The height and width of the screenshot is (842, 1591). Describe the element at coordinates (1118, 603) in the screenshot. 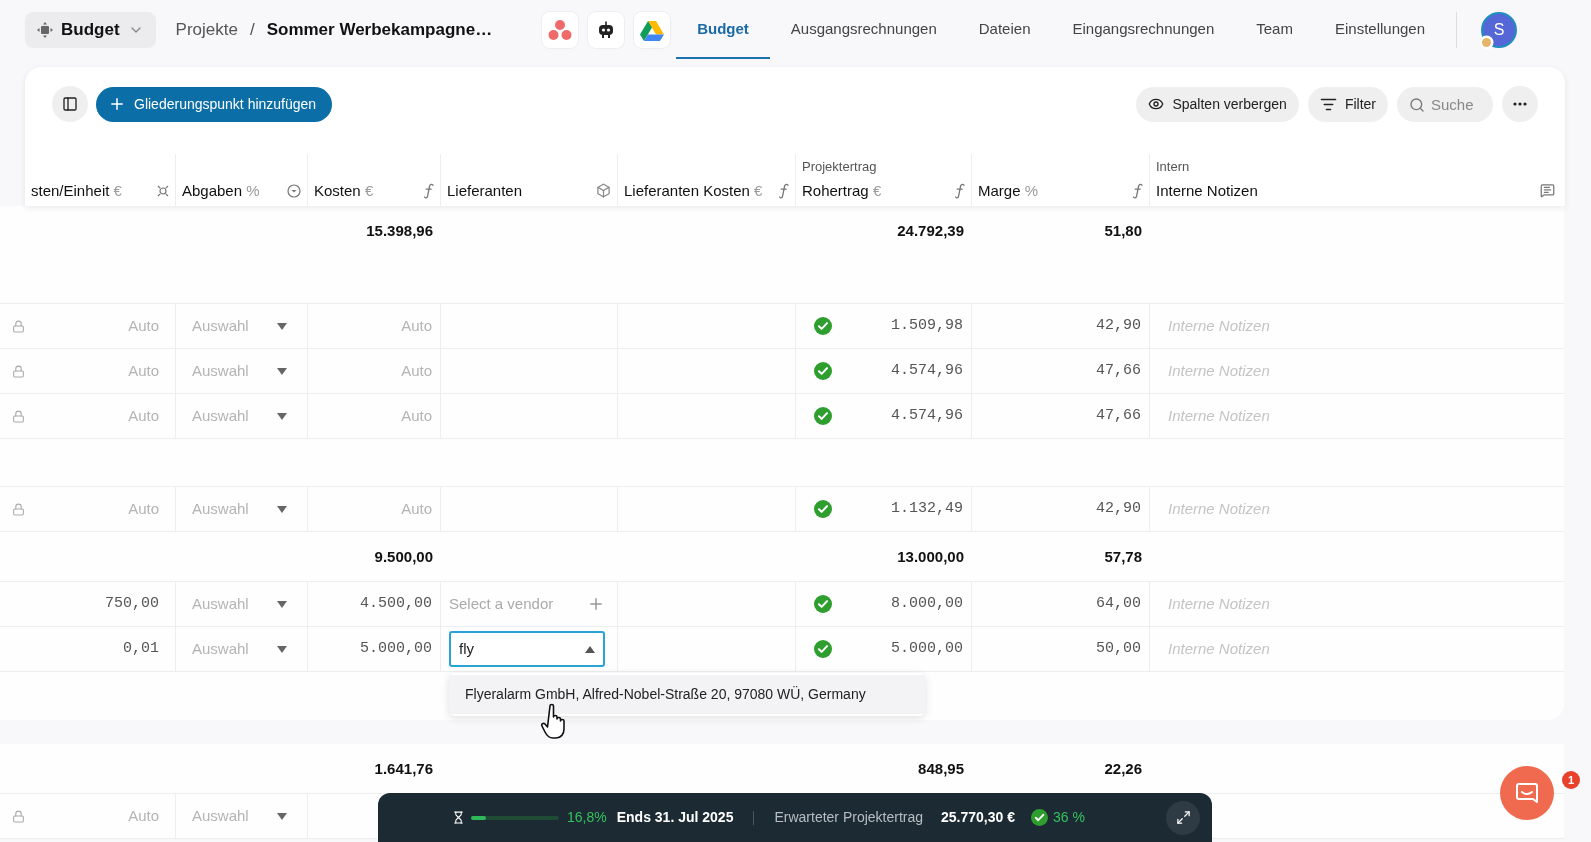

I see `marge-cell-text: 64,00` at that location.